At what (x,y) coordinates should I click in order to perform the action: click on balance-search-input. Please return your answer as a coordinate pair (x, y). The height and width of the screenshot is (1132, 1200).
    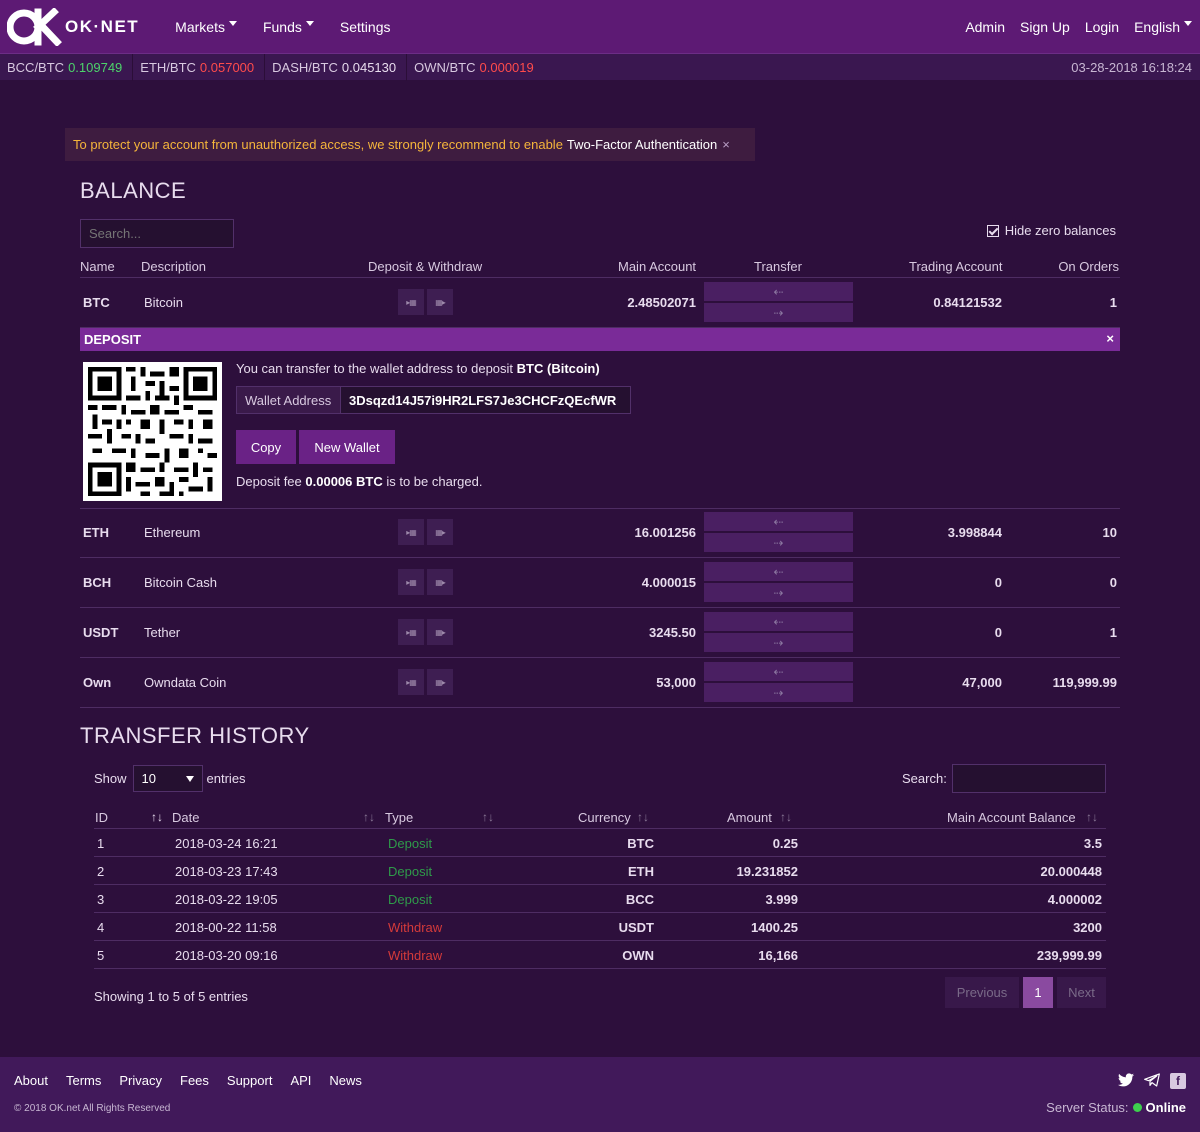
    Looking at the image, I should click on (157, 233).